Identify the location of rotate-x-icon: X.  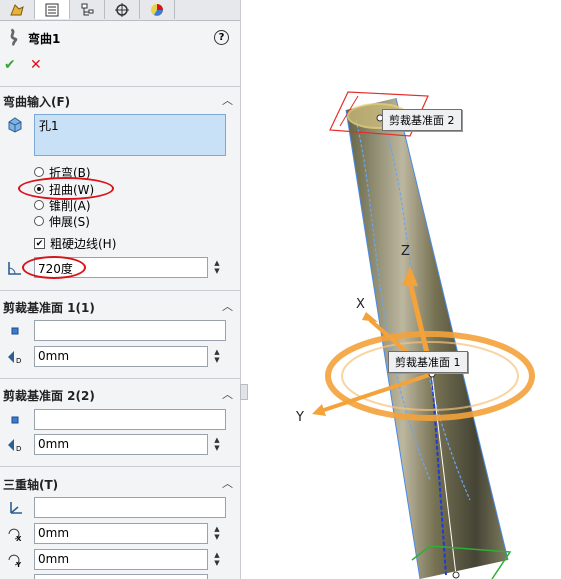
(15, 535).